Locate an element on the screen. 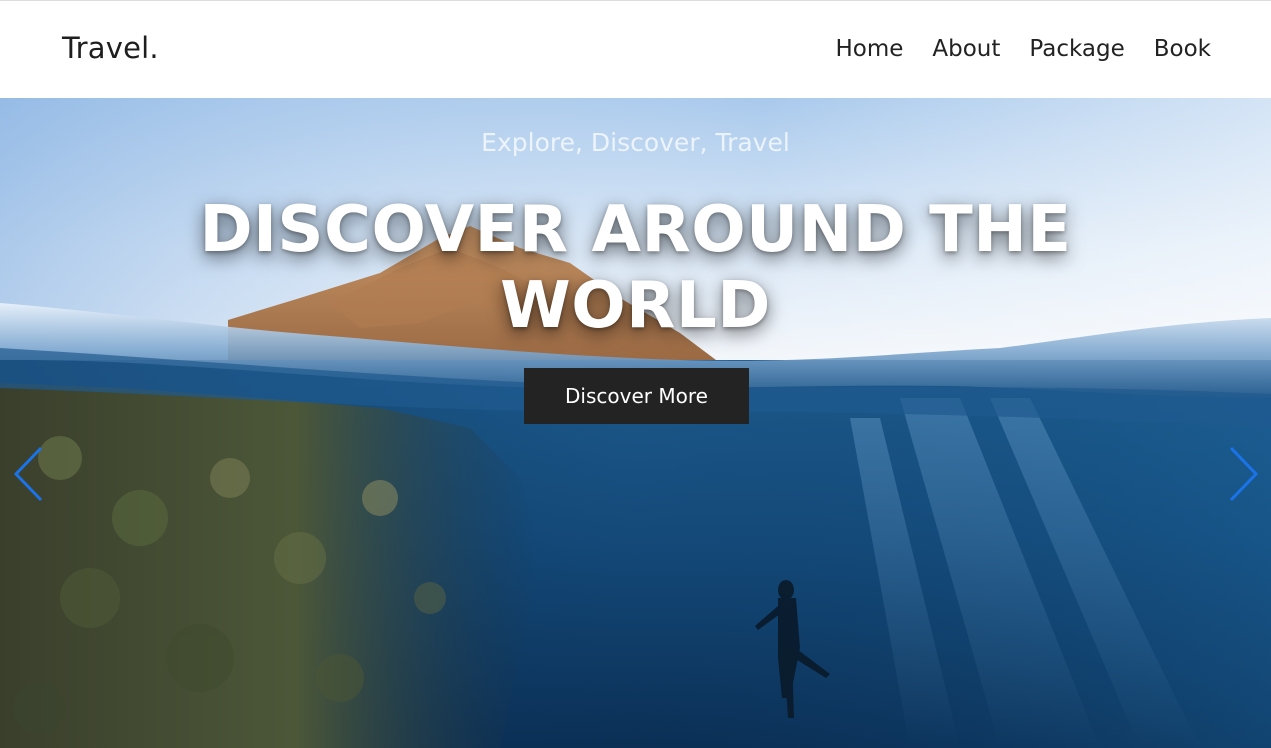 The height and width of the screenshot is (748, 1271). carousel-next-button is located at coordinates (1244, 474).